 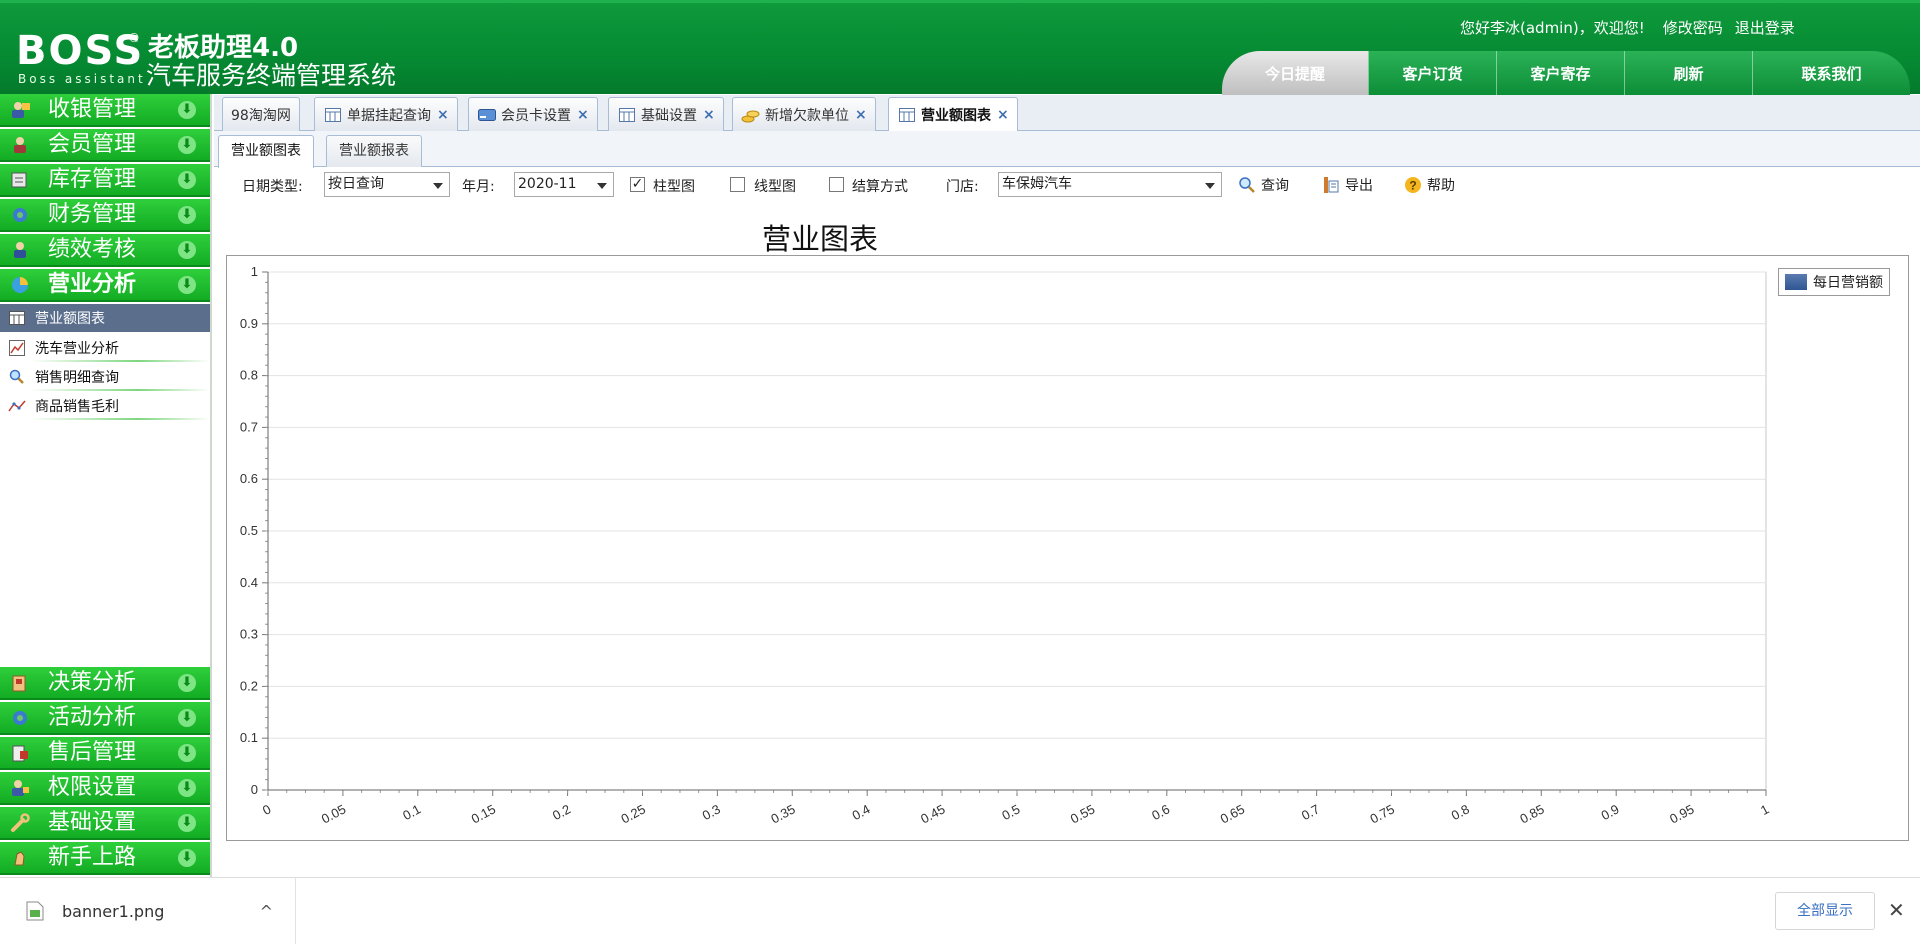 I want to click on download-file-name: banner1.png, so click(x=113, y=911).